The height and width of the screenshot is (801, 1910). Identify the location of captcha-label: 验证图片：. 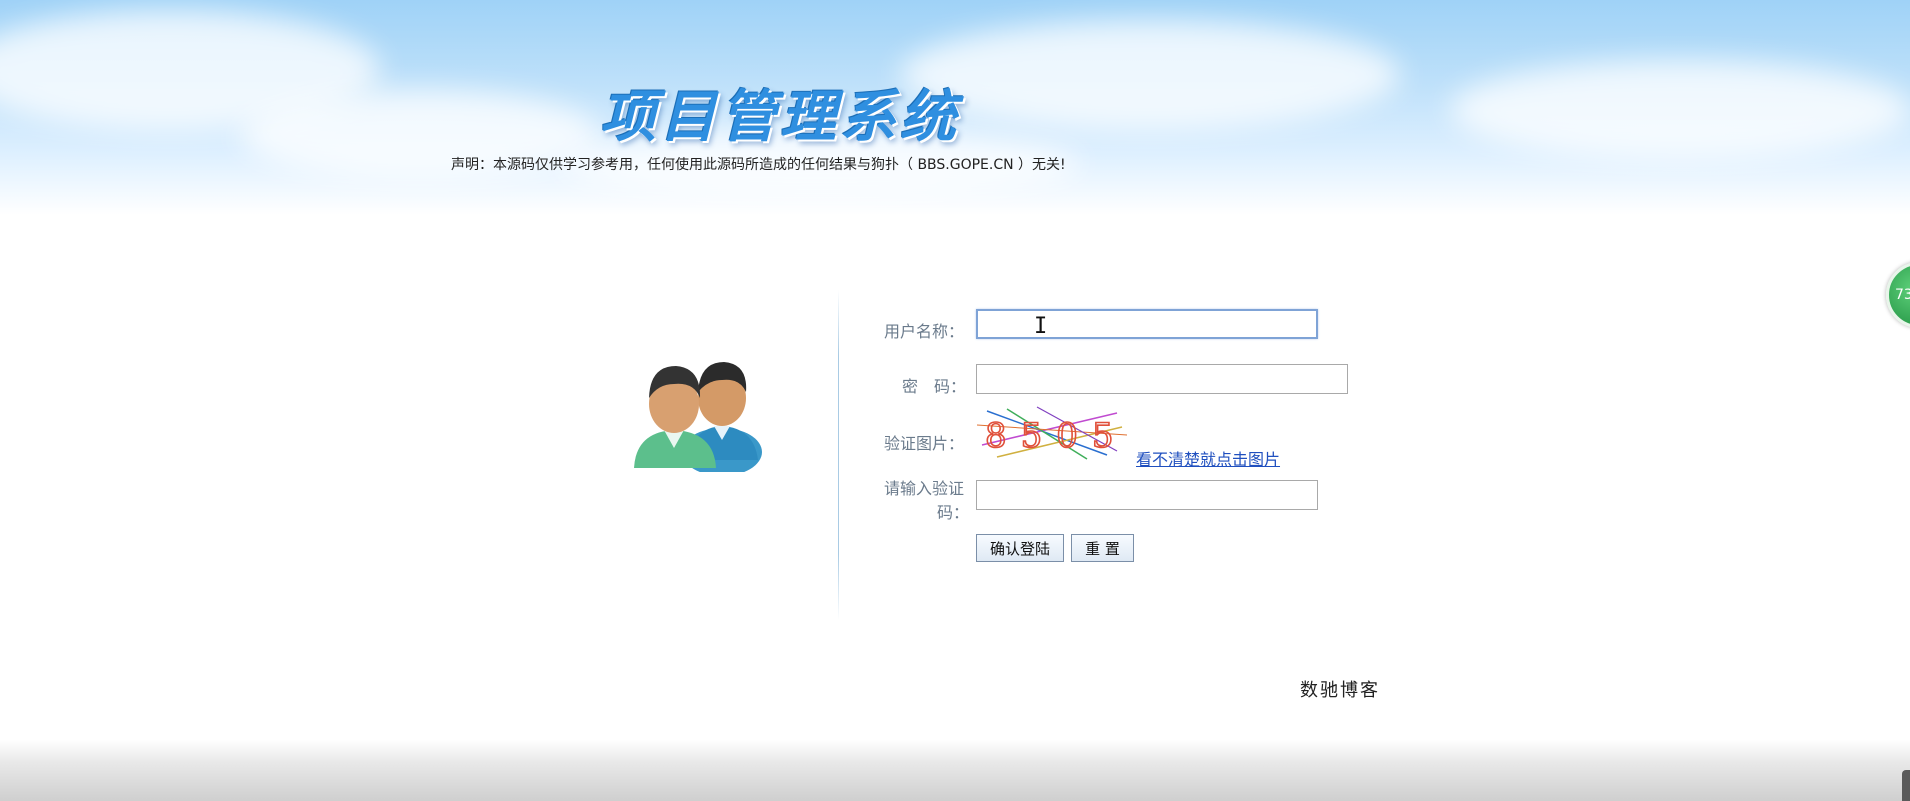
(924, 443).